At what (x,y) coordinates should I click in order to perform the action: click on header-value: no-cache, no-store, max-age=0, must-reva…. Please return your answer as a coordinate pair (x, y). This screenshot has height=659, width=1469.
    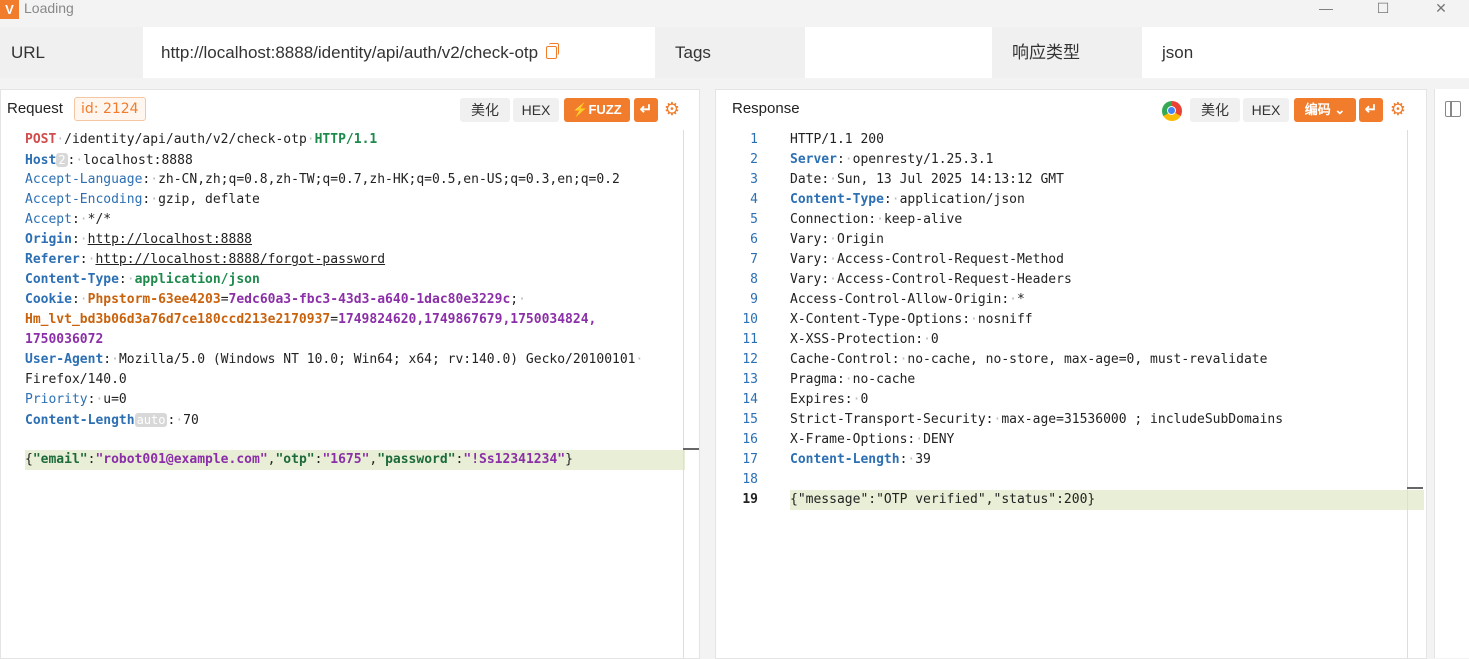
    Looking at the image, I should click on (1087, 359).